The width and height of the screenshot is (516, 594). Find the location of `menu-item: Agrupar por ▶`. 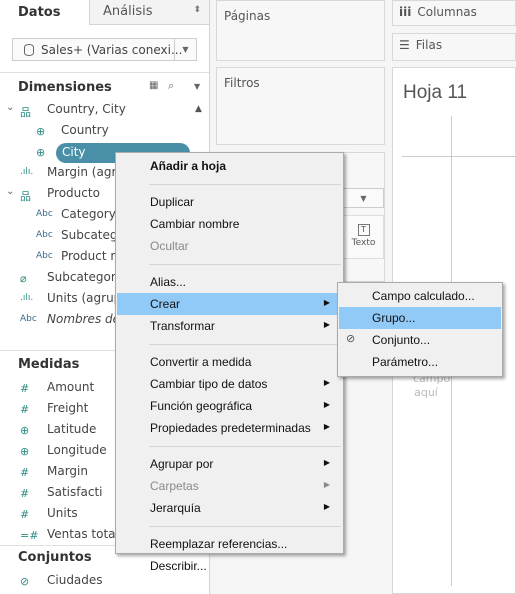

menu-item: Agrupar por ▶ is located at coordinates (229, 464).